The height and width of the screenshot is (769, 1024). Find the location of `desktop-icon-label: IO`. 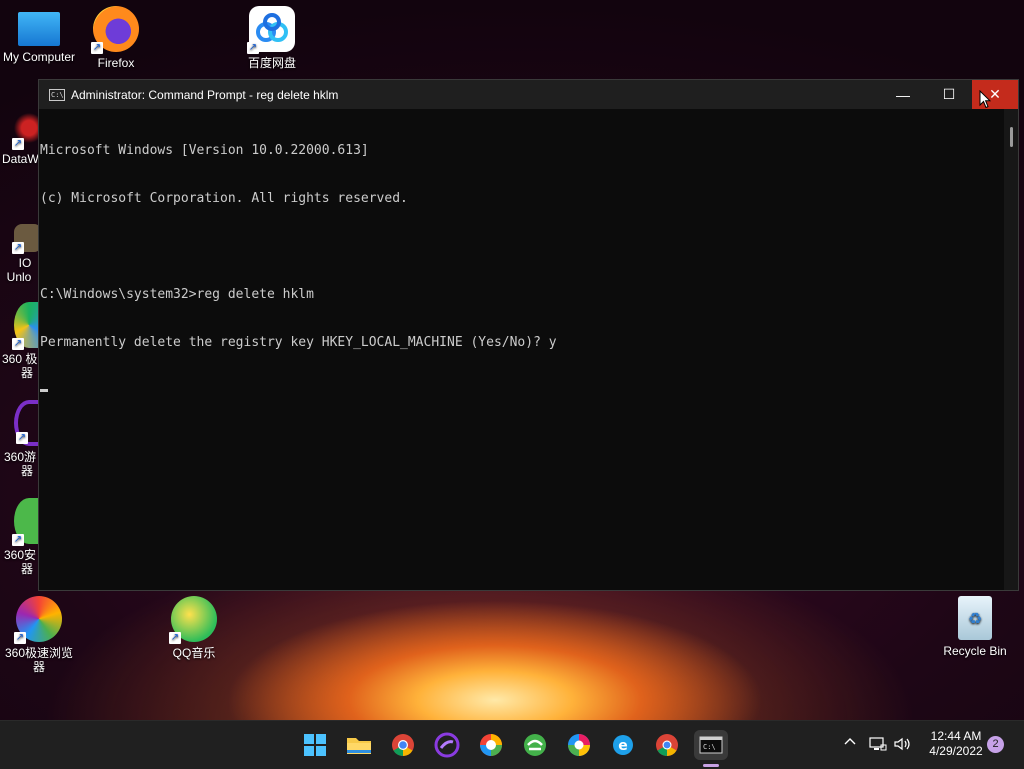

desktop-icon-label: IO is located at coordinates (25, 263).